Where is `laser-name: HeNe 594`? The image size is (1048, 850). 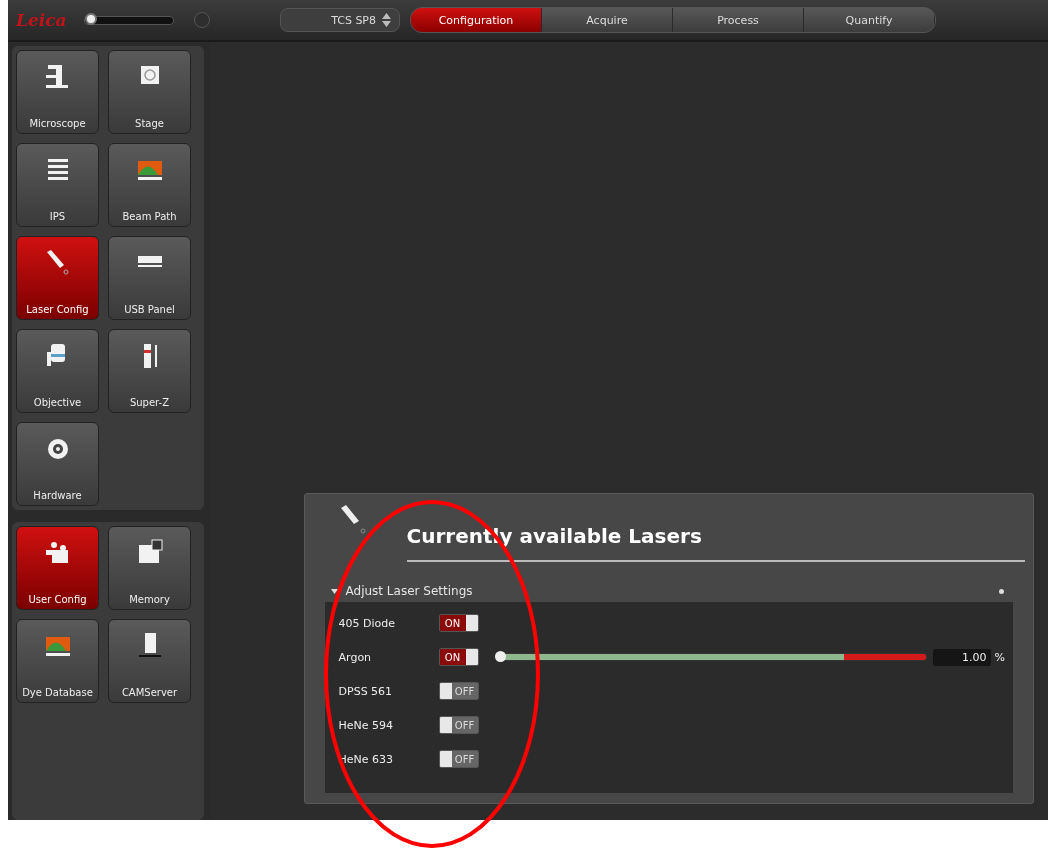
laser-name: HeNe 594 is located at coordinates (366, 725).